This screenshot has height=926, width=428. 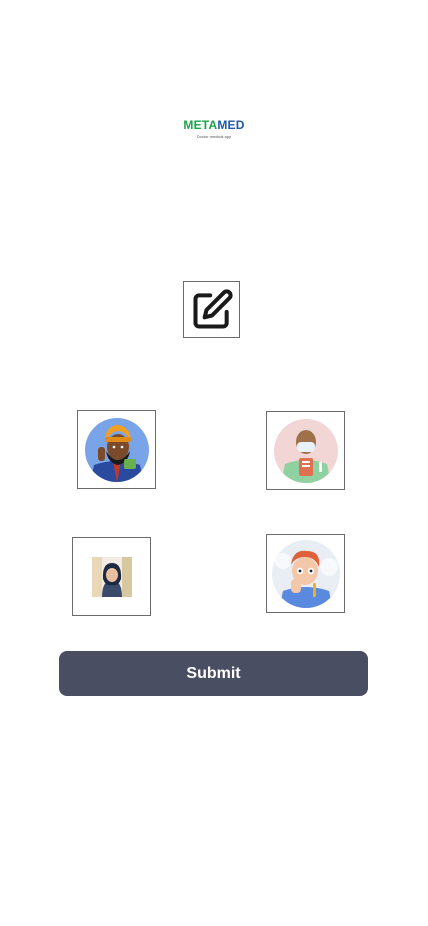 I want to click on logo-word-med: MED, so click(x=231, y=125).